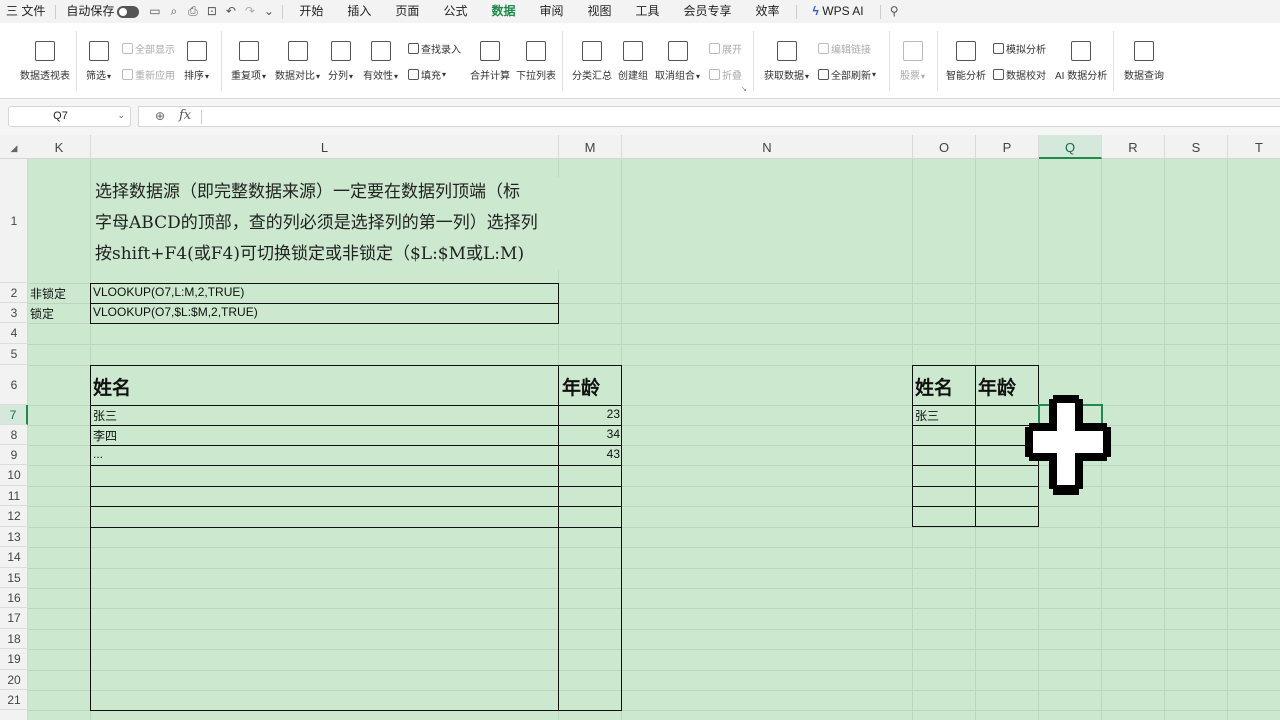 The image size is (1280, 720). What do you see at coordinates (14, 578) in the screenshot?
I see `row-header-15: 15` at bounding box center [14, 578].